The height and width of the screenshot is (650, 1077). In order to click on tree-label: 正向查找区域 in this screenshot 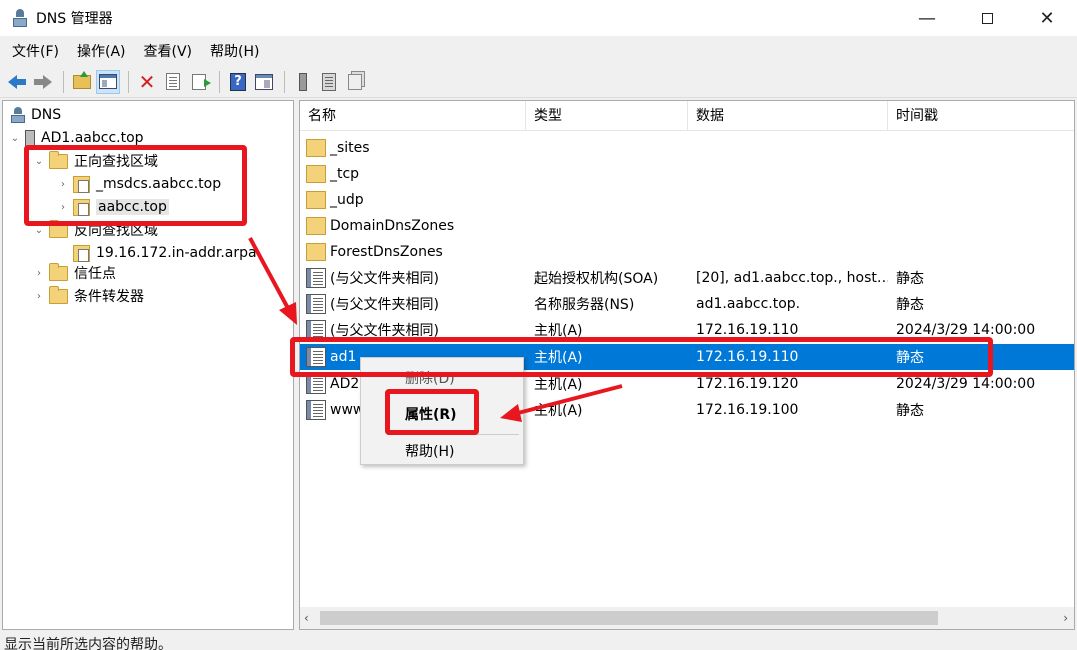, I will do `click(116, 162)`.